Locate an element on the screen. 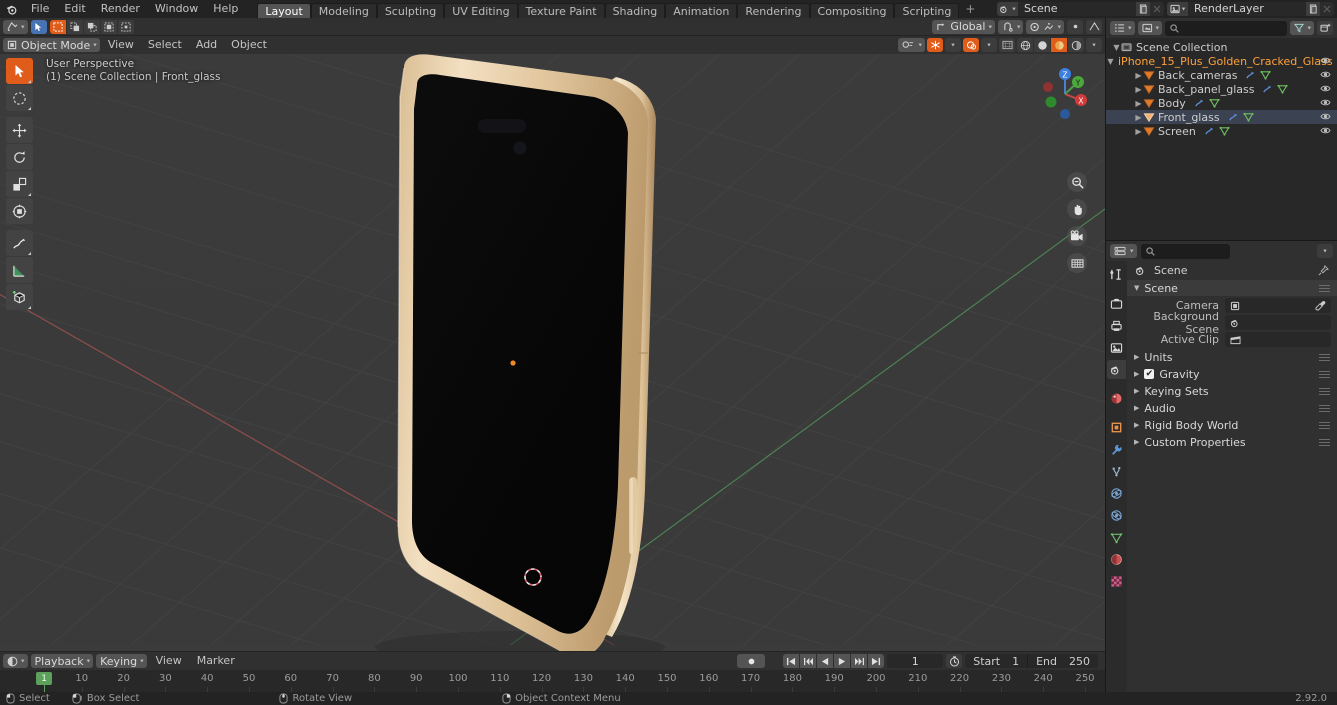 This screenshot has width=1337, height=705. tab-layout: Layout is located at coordinates (284, 10).